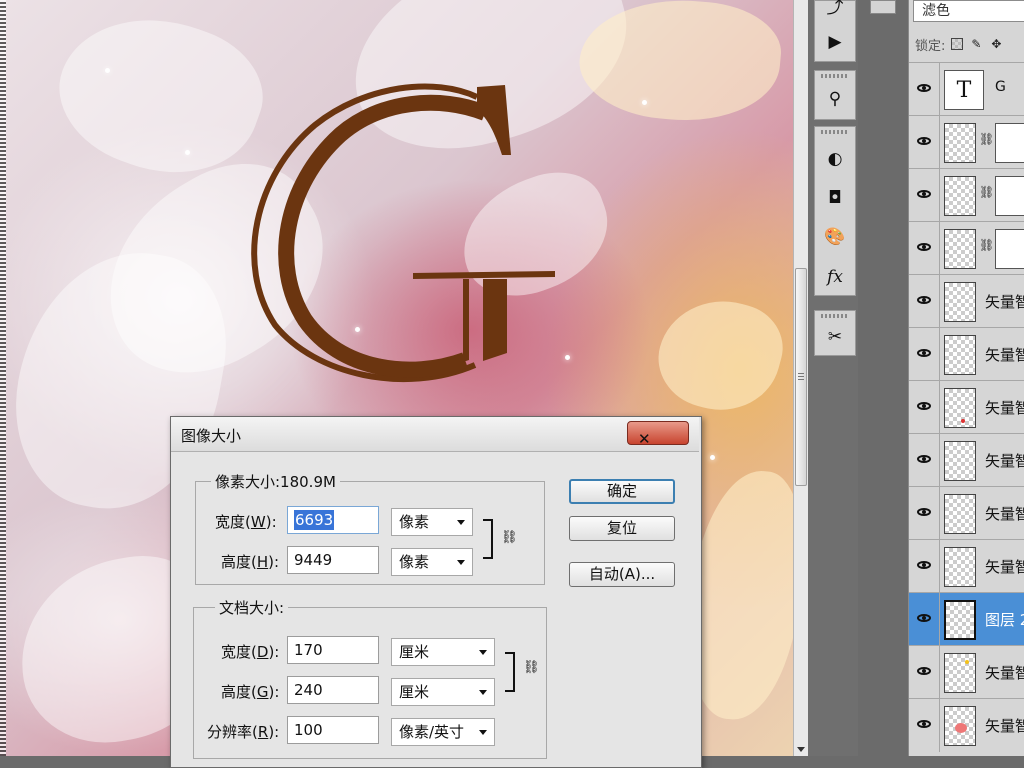  What do you see at coordinates (966, 89) in the screenshot?
I see `layer-row-text-g: T G` at bounding box center [966, 89].